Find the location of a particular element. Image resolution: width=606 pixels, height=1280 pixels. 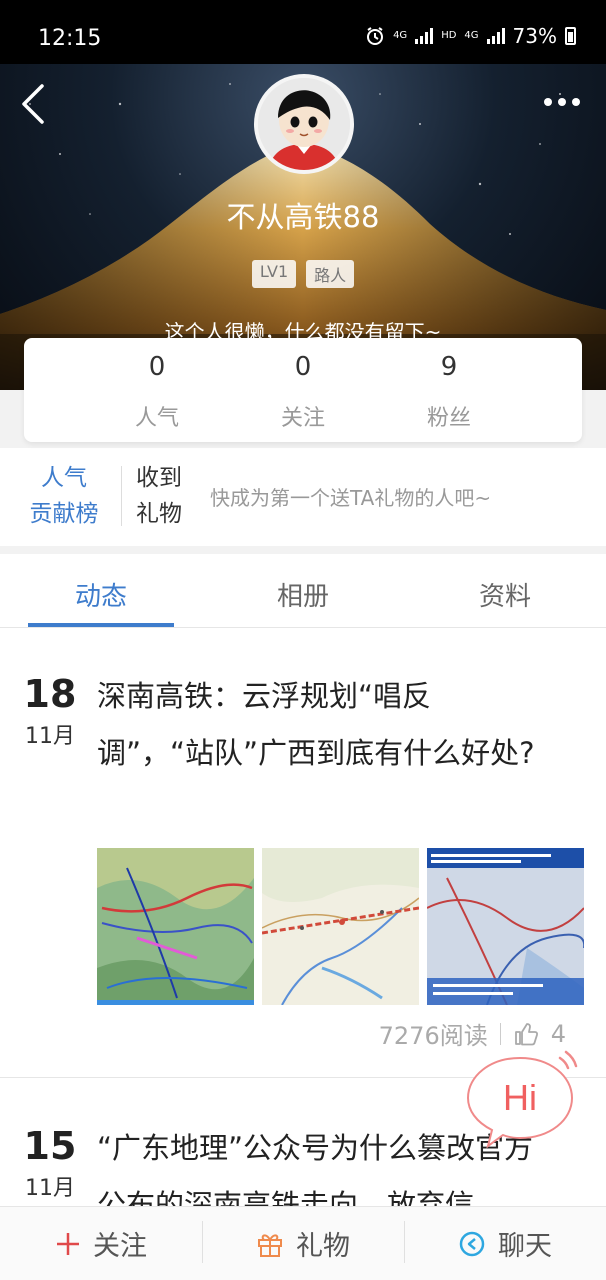

post-day: 18 is located at coordinates (50, 694).